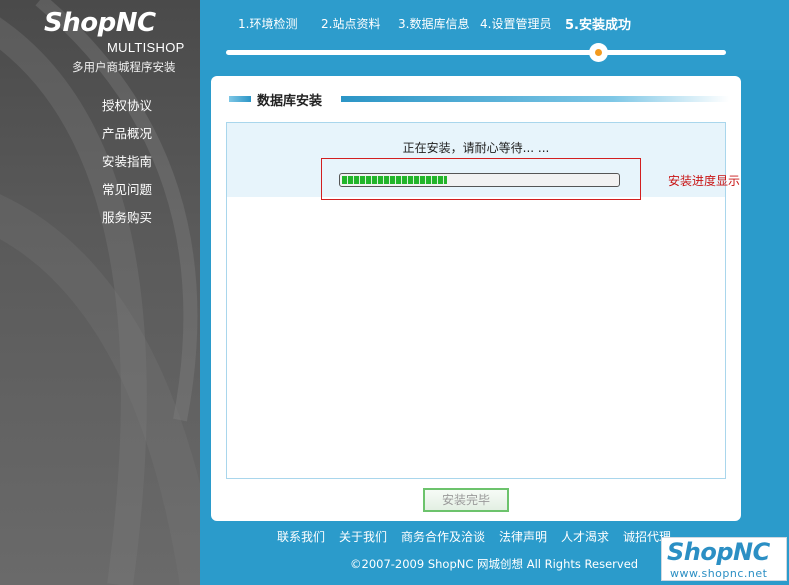 The image size is (789, 585). What do you see at coordinates (704, 181) in the screenshot?
I see `progress-annotation: 安装进度显示` at bounding box center [704, 181].